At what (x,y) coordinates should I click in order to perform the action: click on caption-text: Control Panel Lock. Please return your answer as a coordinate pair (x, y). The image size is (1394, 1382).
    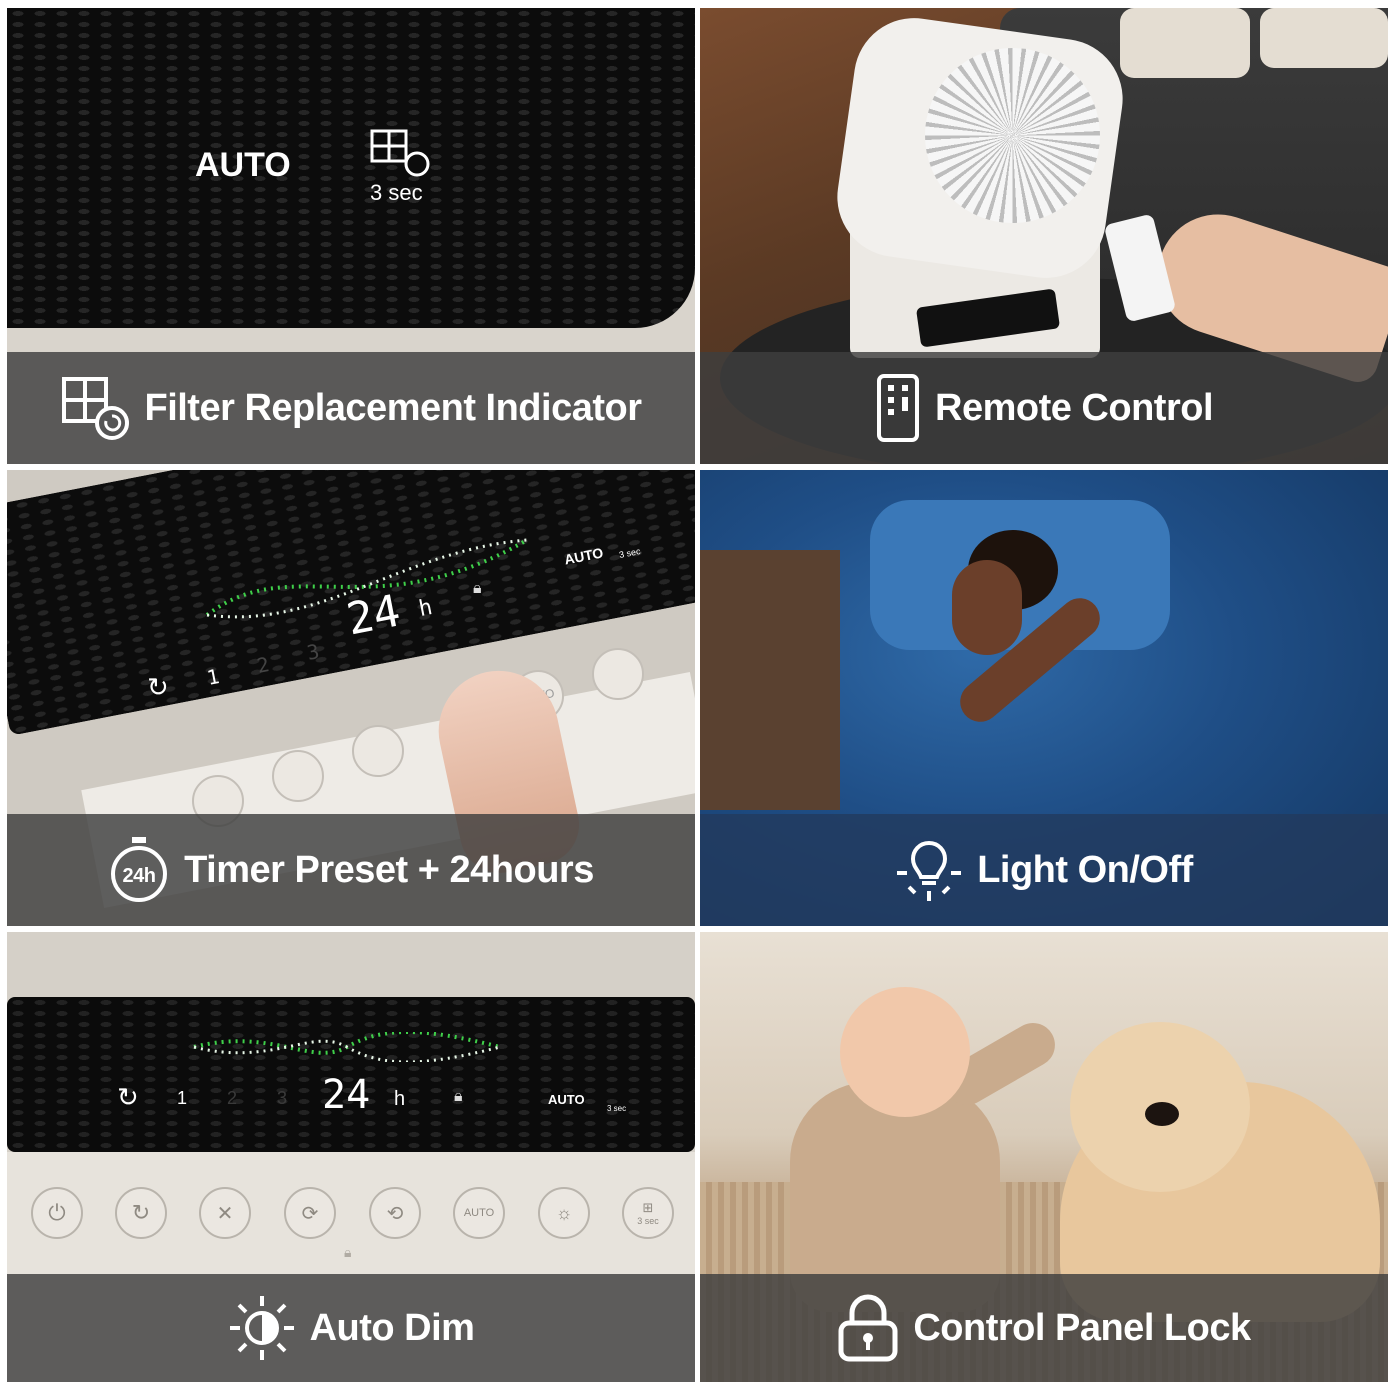
    Looking at the image, I should click on (1082, 1327).